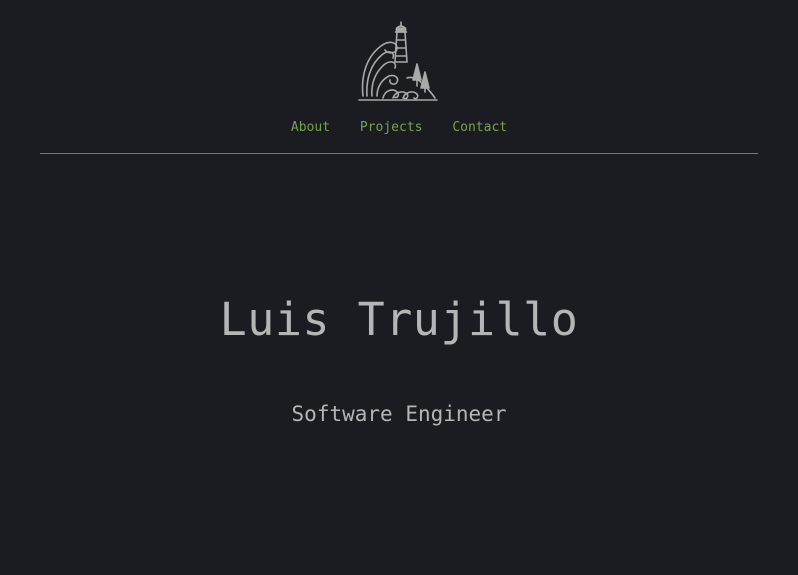  What do you see at coordinates (391, 127) in the screenshot?
I see `nav-link-projects: Projects` at bounding box center [391, 127].